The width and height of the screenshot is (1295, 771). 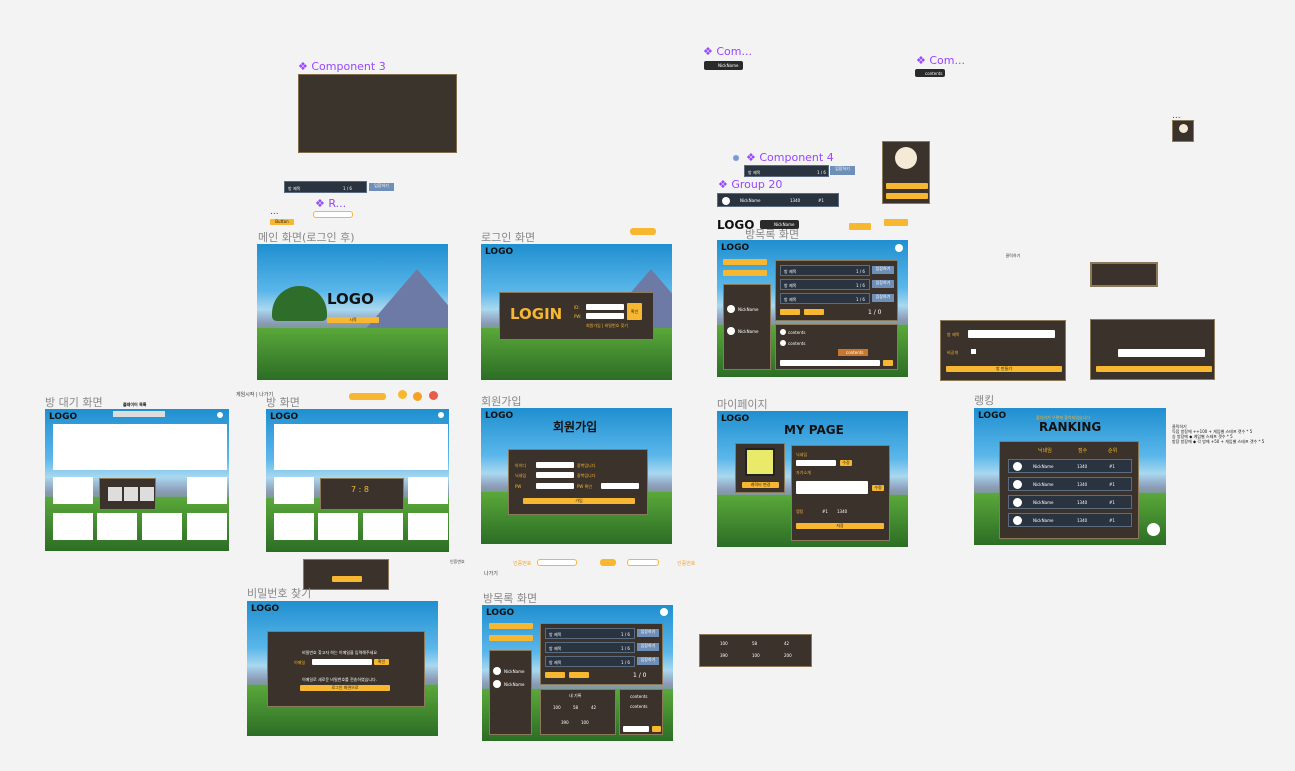 What do you see at coordinates (510, 692) in the screenshot?
I see `gb-user-panel: NickName NickName` at bounding box center [510, 692].